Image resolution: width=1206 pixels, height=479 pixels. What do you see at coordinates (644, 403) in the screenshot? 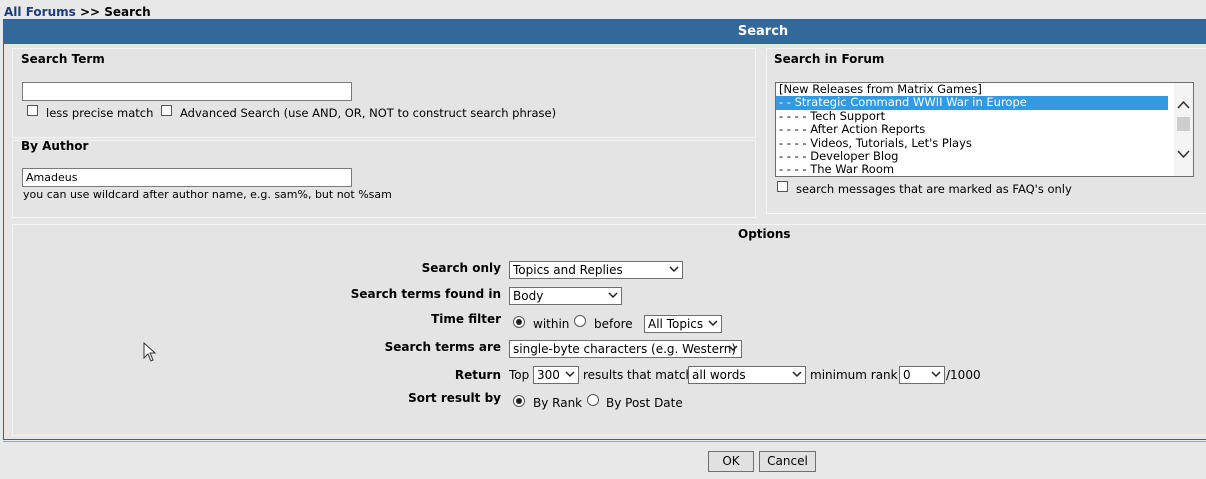
I see `sort-by-date-label: By Post Date` at bounding box center [644, 403].